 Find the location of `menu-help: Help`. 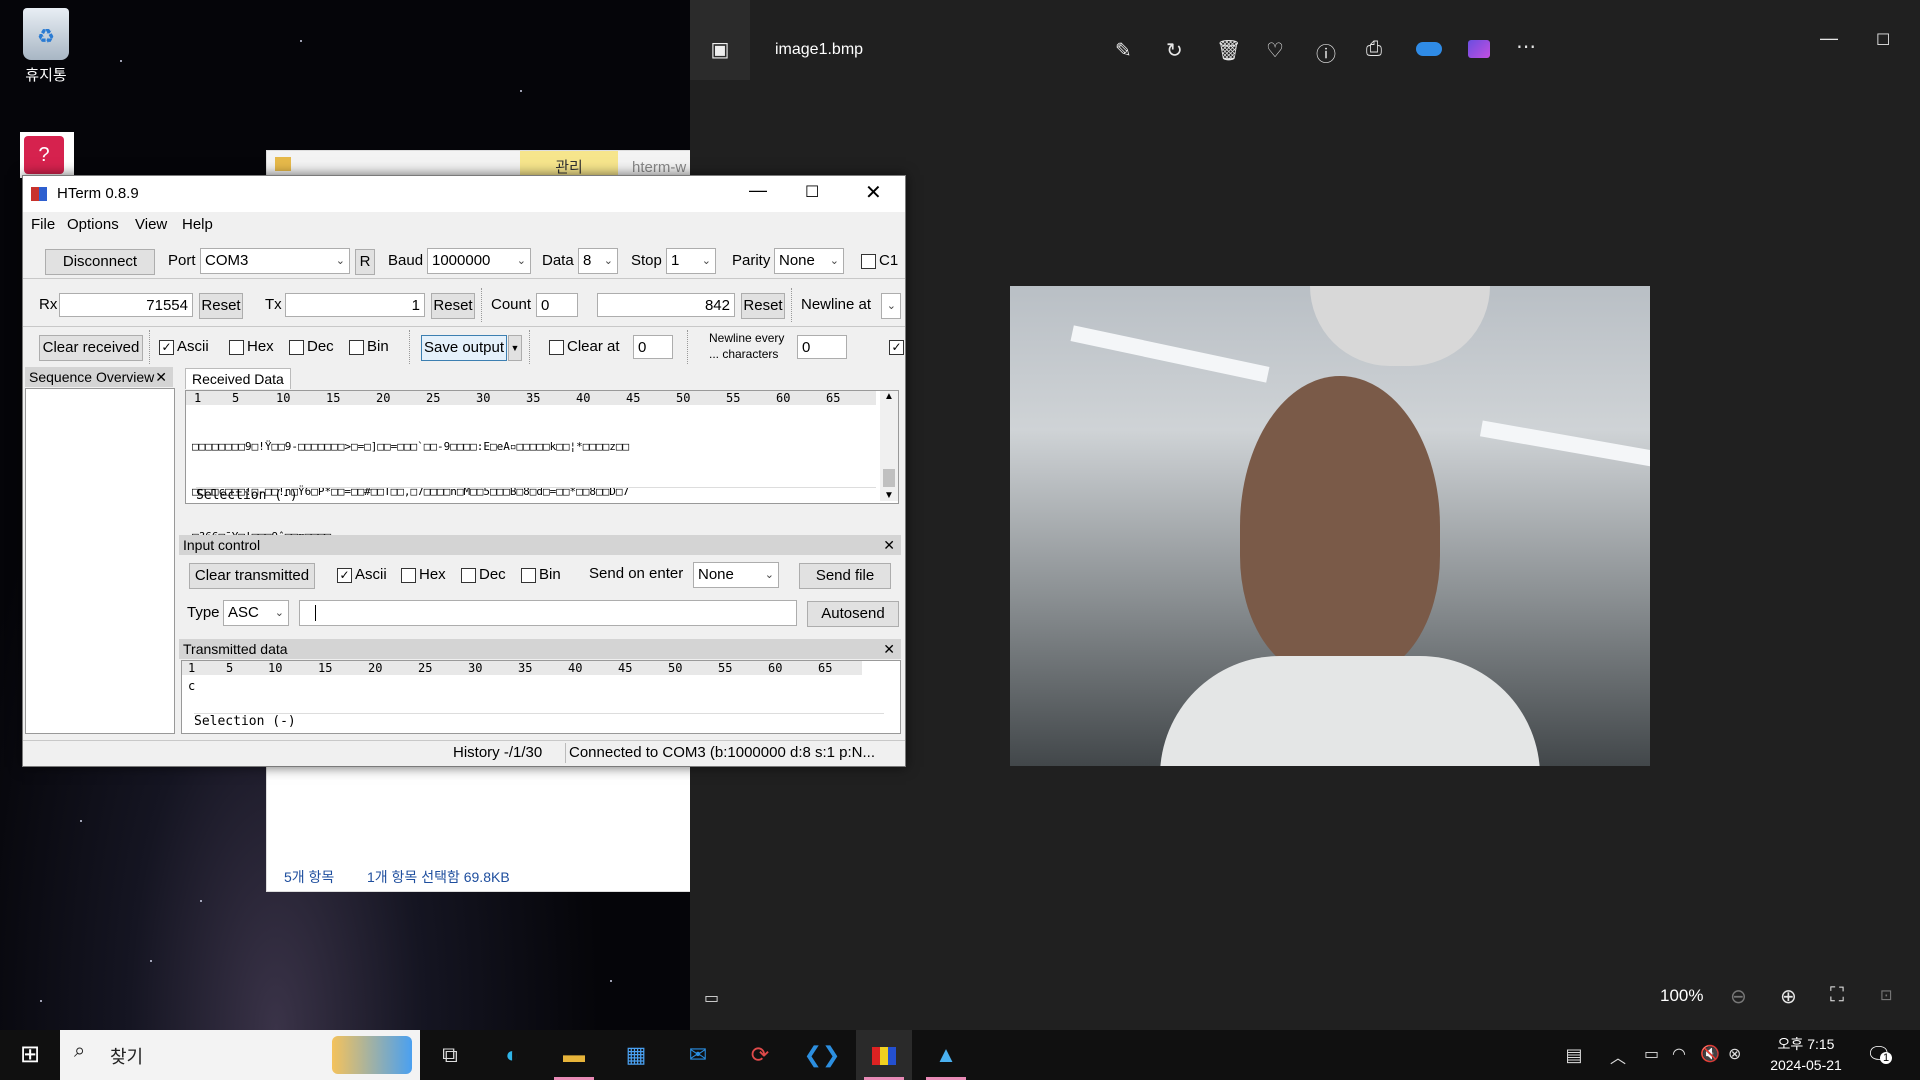

menu-help: Help is located at coordinates (197, 224).